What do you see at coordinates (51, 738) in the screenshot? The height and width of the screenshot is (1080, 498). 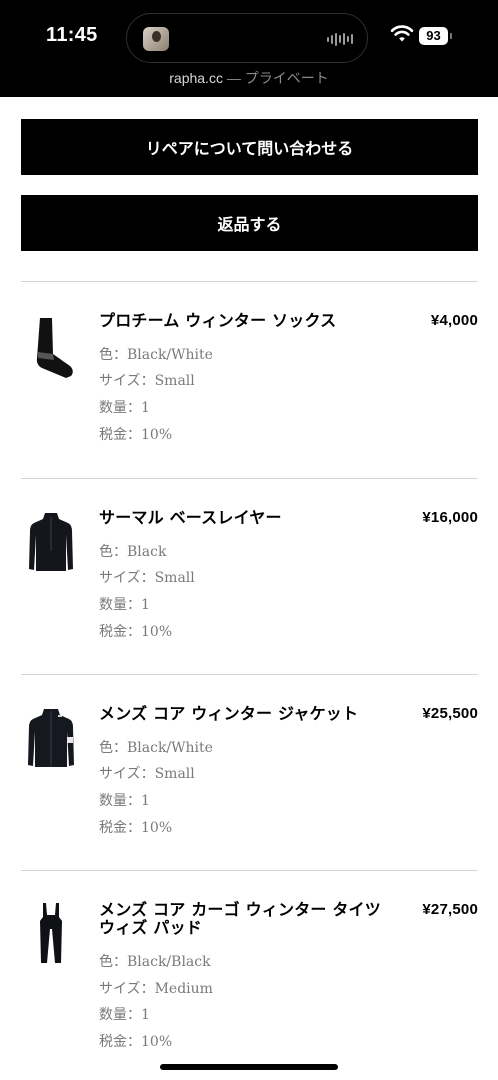 I see `jacket-icon` at bounding box center [51, 738].